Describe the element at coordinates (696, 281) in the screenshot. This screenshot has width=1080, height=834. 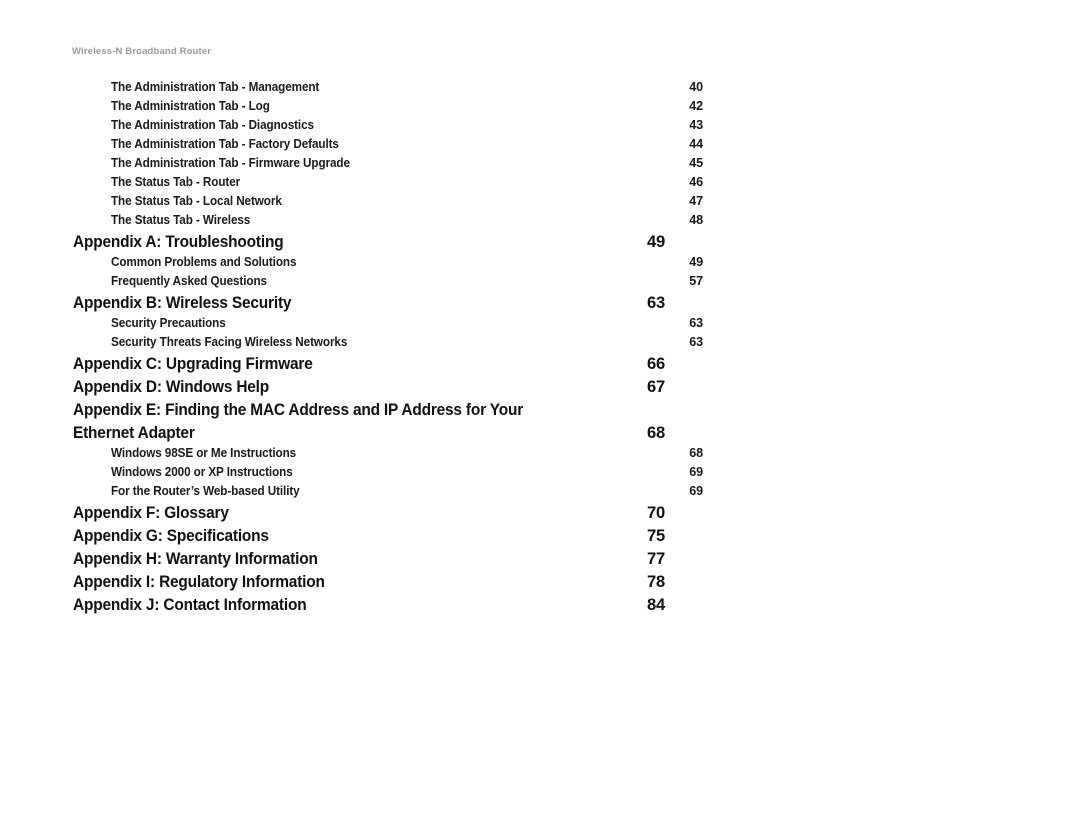
I see `toc-entry-page-number: 57` at that location.